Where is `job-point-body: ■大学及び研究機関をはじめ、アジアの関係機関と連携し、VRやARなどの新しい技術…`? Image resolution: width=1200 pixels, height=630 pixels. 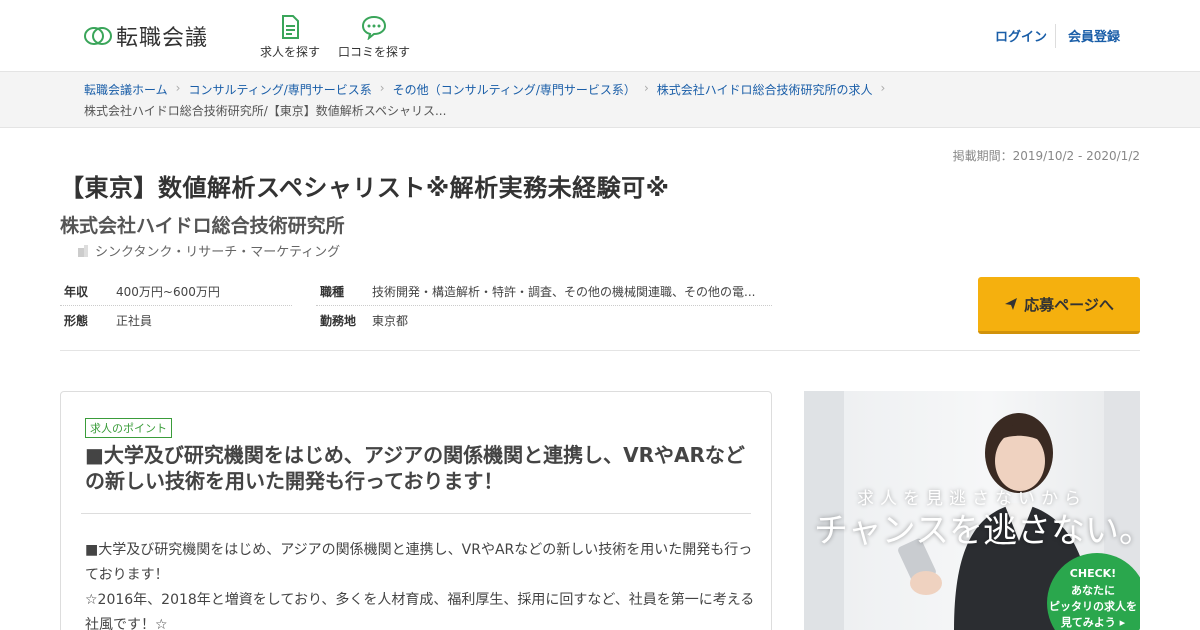 job-point-body: ■大学及び研究機関をはじめ、アジアの関係機関と連携し、VRやARなどの新しい技術… is located at coordinates (420, 584).